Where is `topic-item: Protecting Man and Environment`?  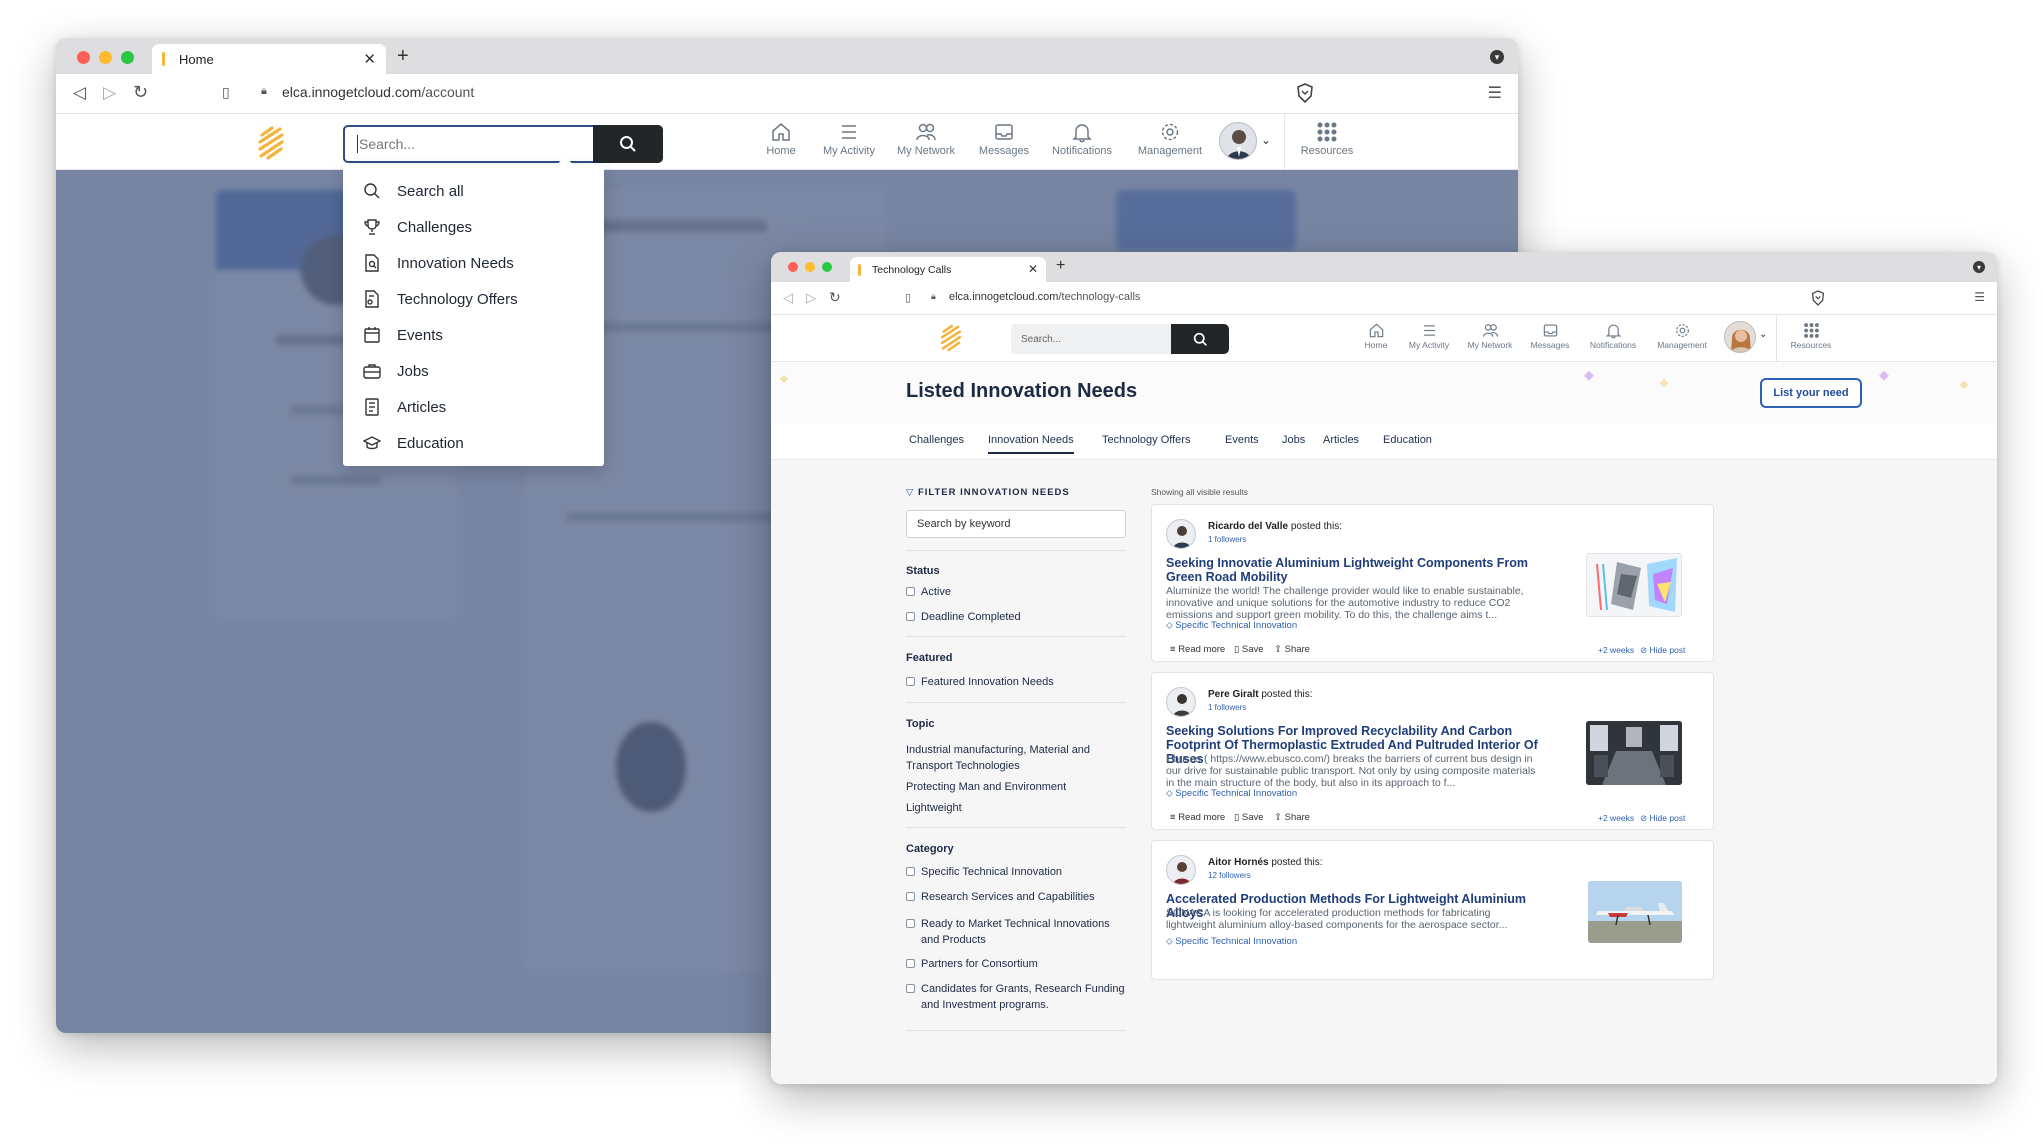 topic-item: Protecting Man and Environment is located at coordinates (986, 787).